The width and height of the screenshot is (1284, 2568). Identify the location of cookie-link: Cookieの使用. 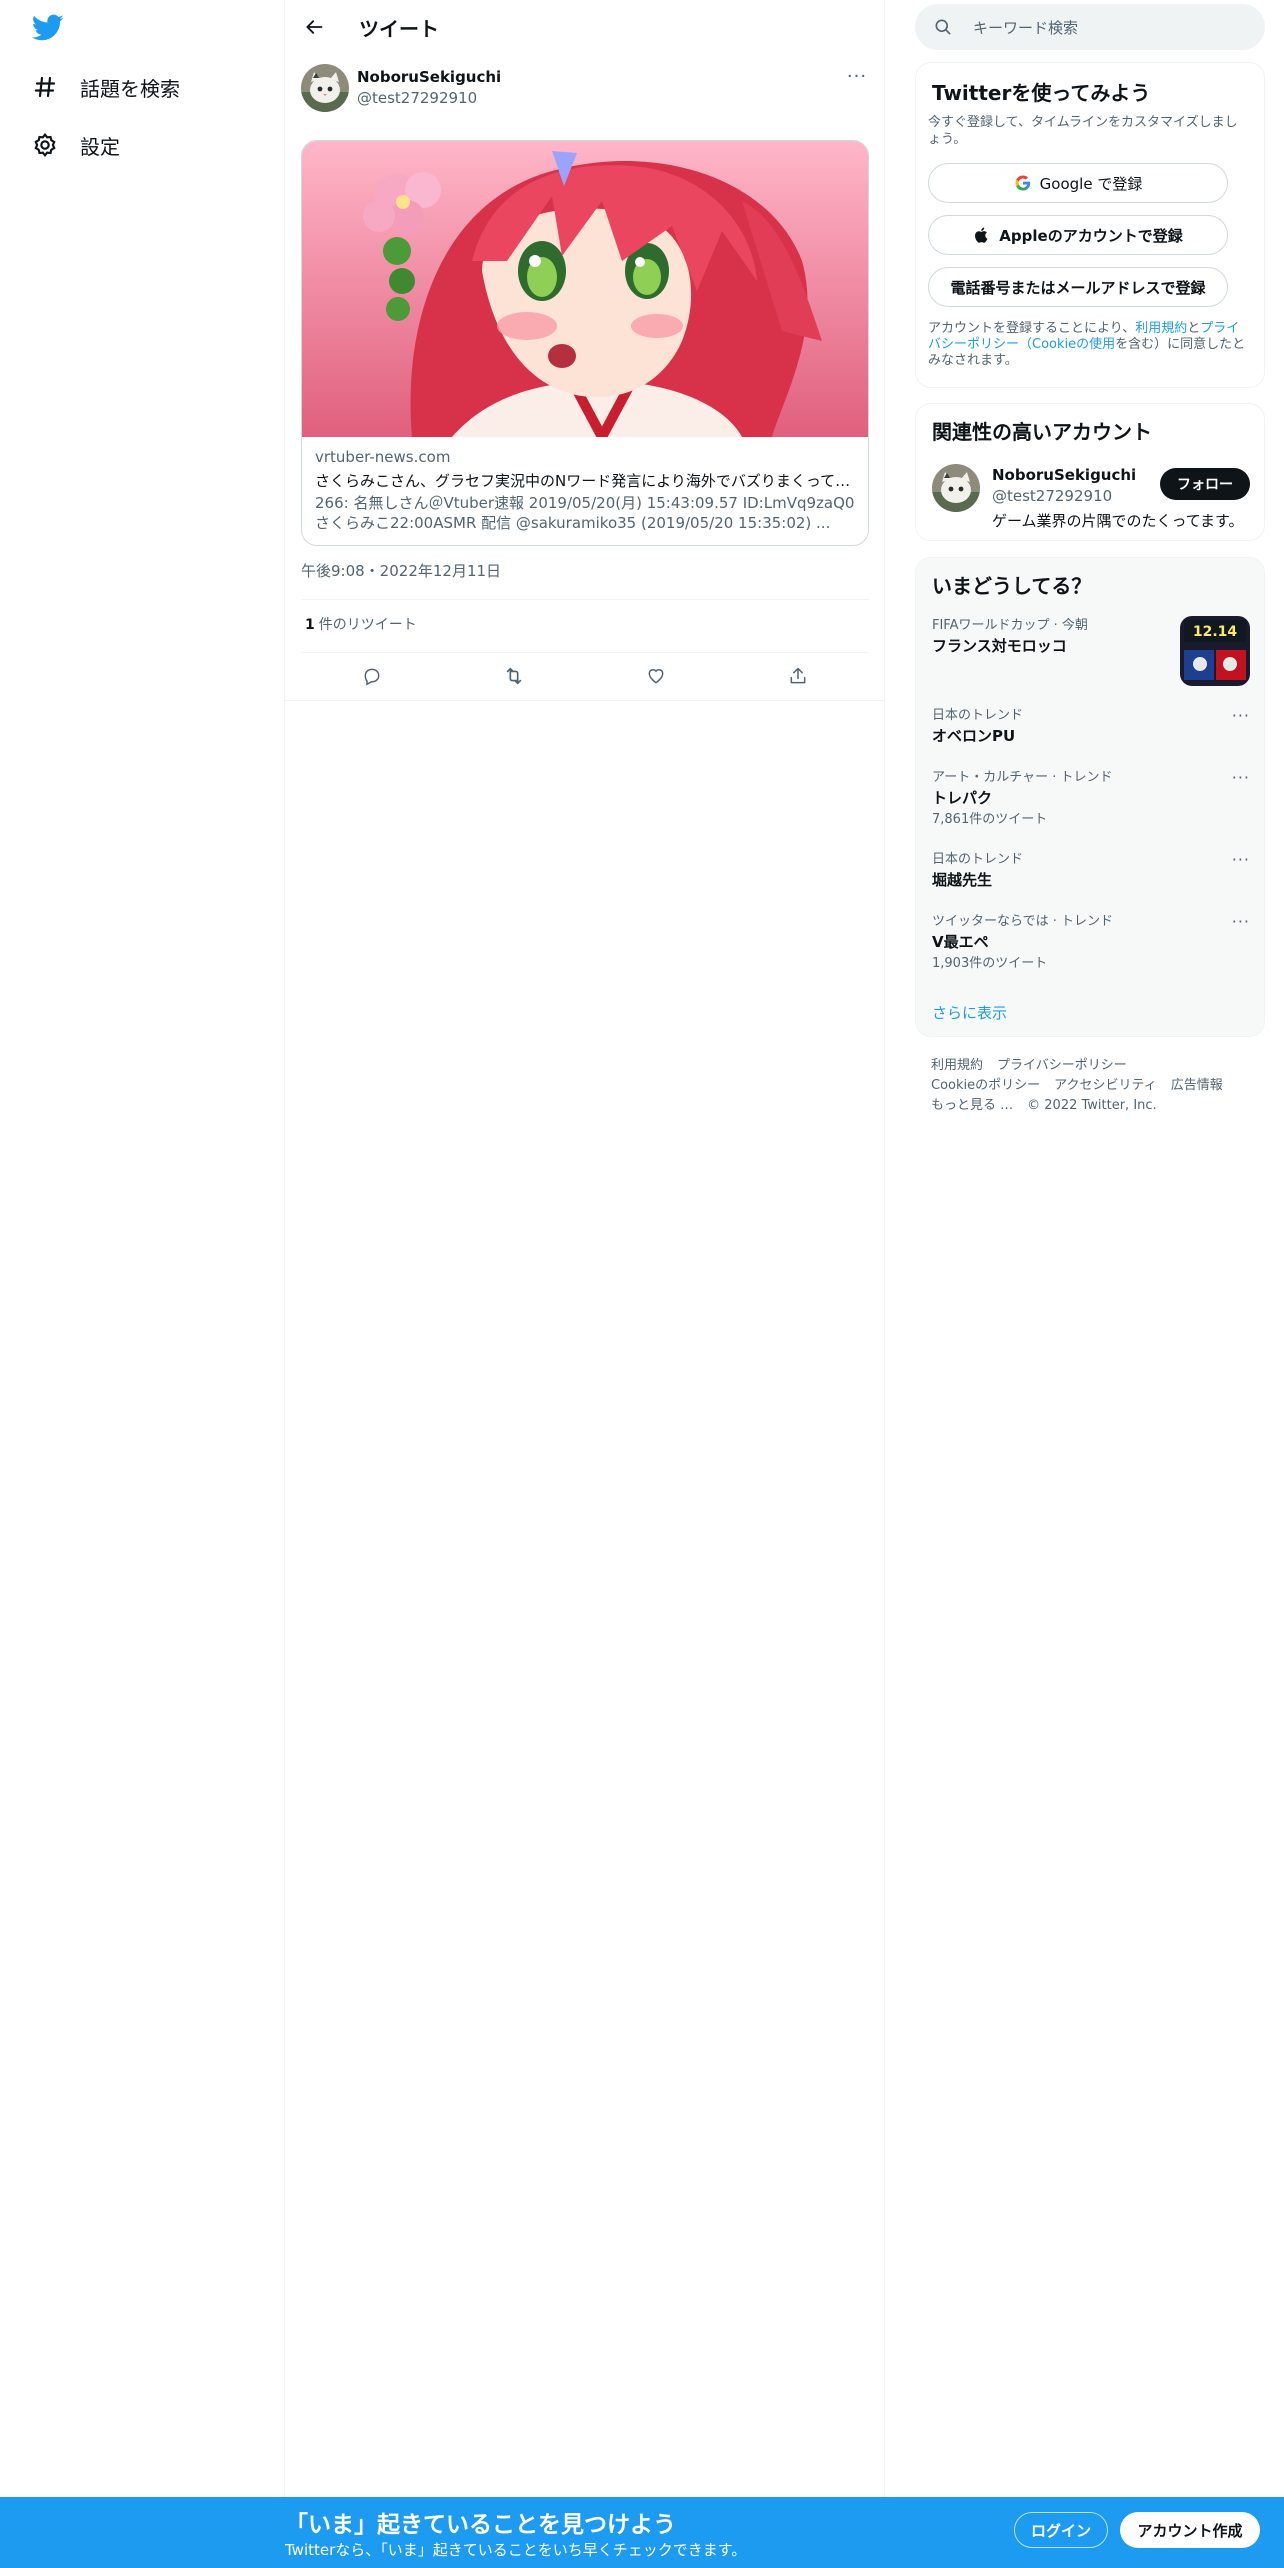
(1073, 344).